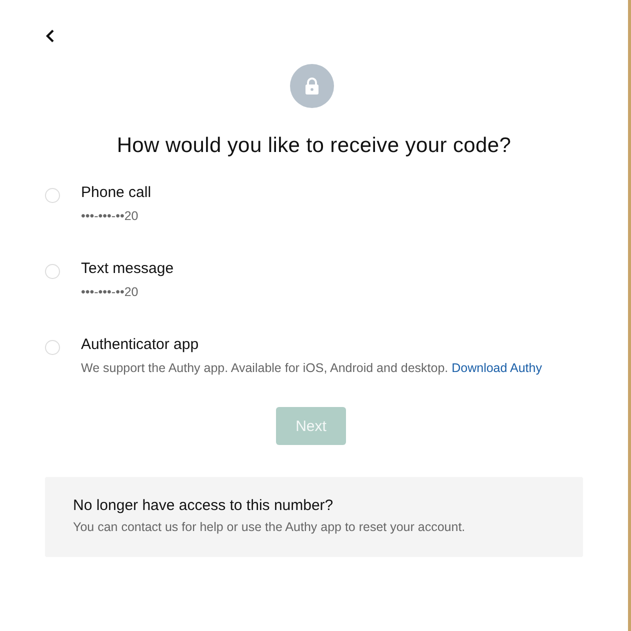 This screenshot has width=631, height=631. Describe the element at coordinates (497, 368) in the screenshot. I see `download-link: Download Authy` at that location.